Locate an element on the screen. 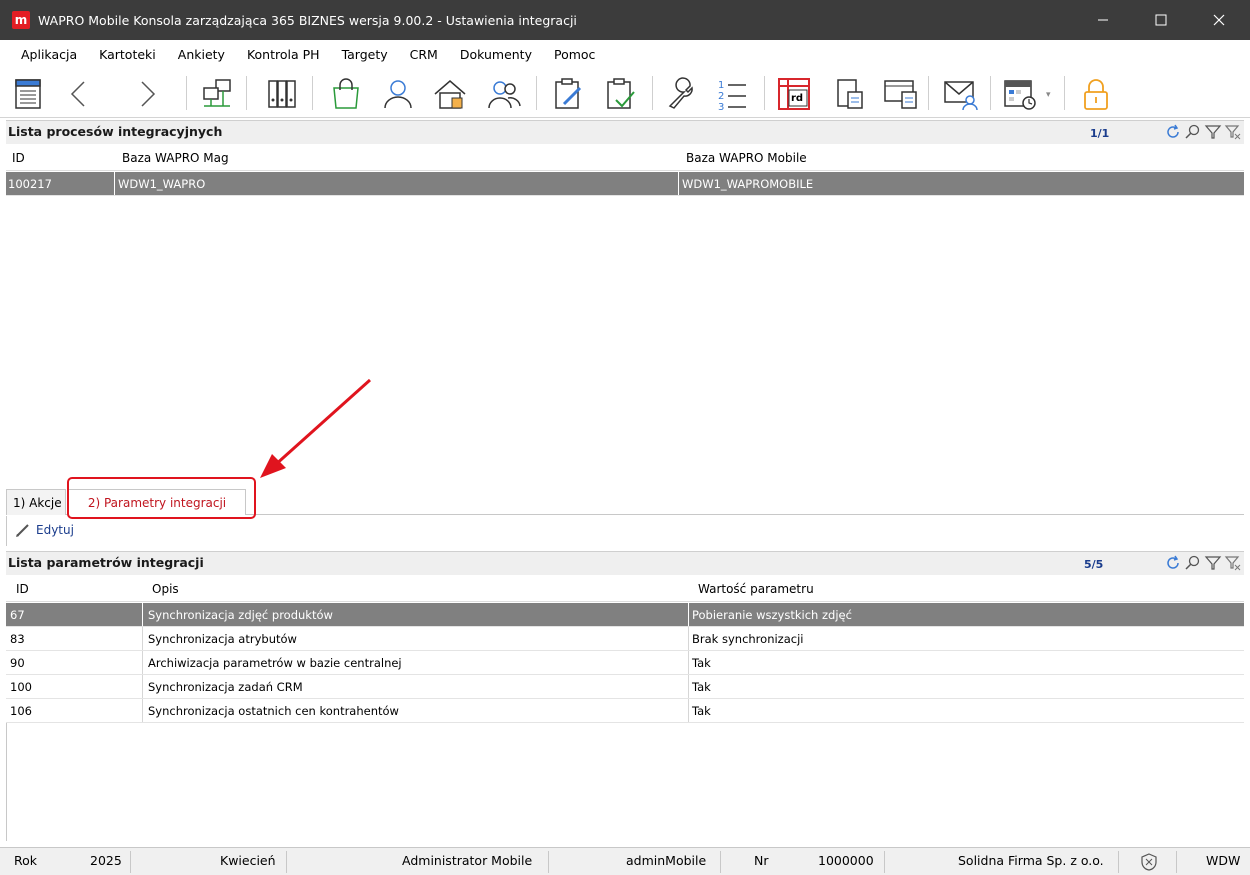  annotation-highlight-box is located at coordinates (161, 498).